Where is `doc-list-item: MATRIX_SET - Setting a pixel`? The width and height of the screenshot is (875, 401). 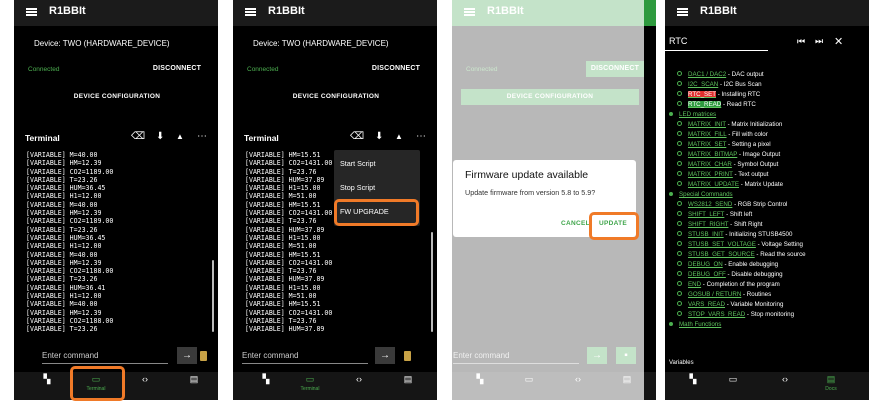 doc-list-item: MATRIX_SET - Setting a pixel is located at coordinates (758, 145).